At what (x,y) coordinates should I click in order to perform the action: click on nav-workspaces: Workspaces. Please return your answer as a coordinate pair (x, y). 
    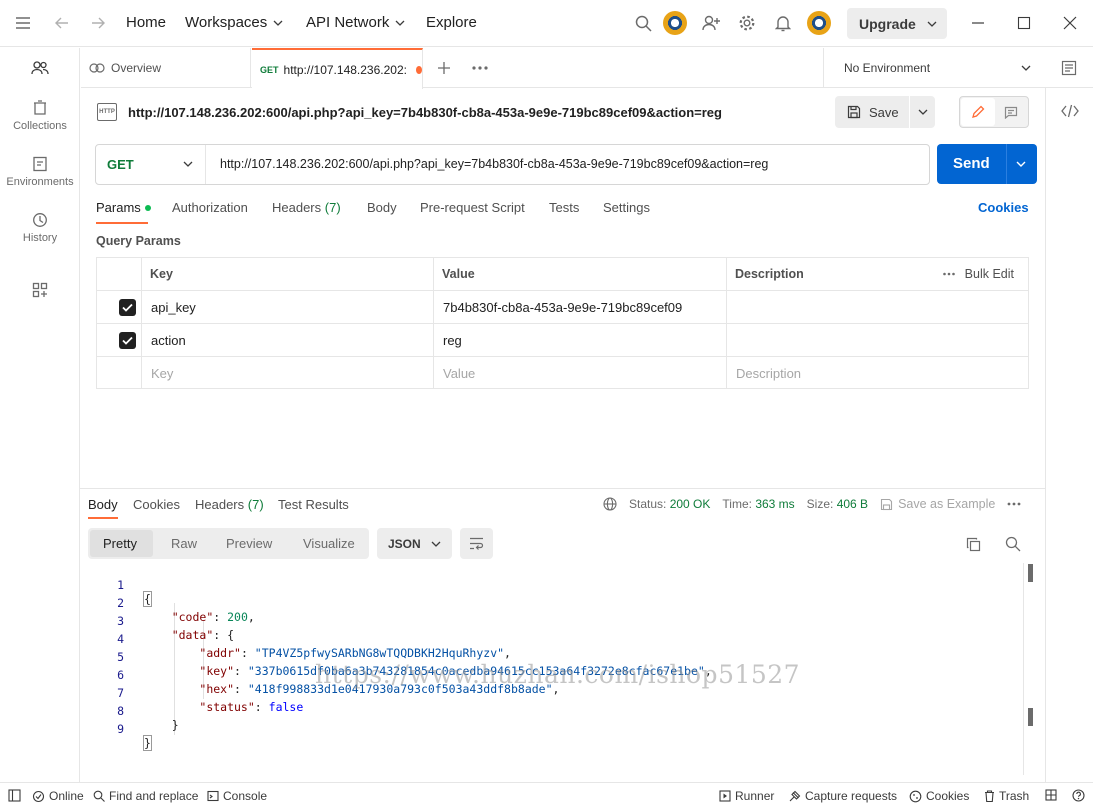
    Looking at the image, I should click on (234, 22).